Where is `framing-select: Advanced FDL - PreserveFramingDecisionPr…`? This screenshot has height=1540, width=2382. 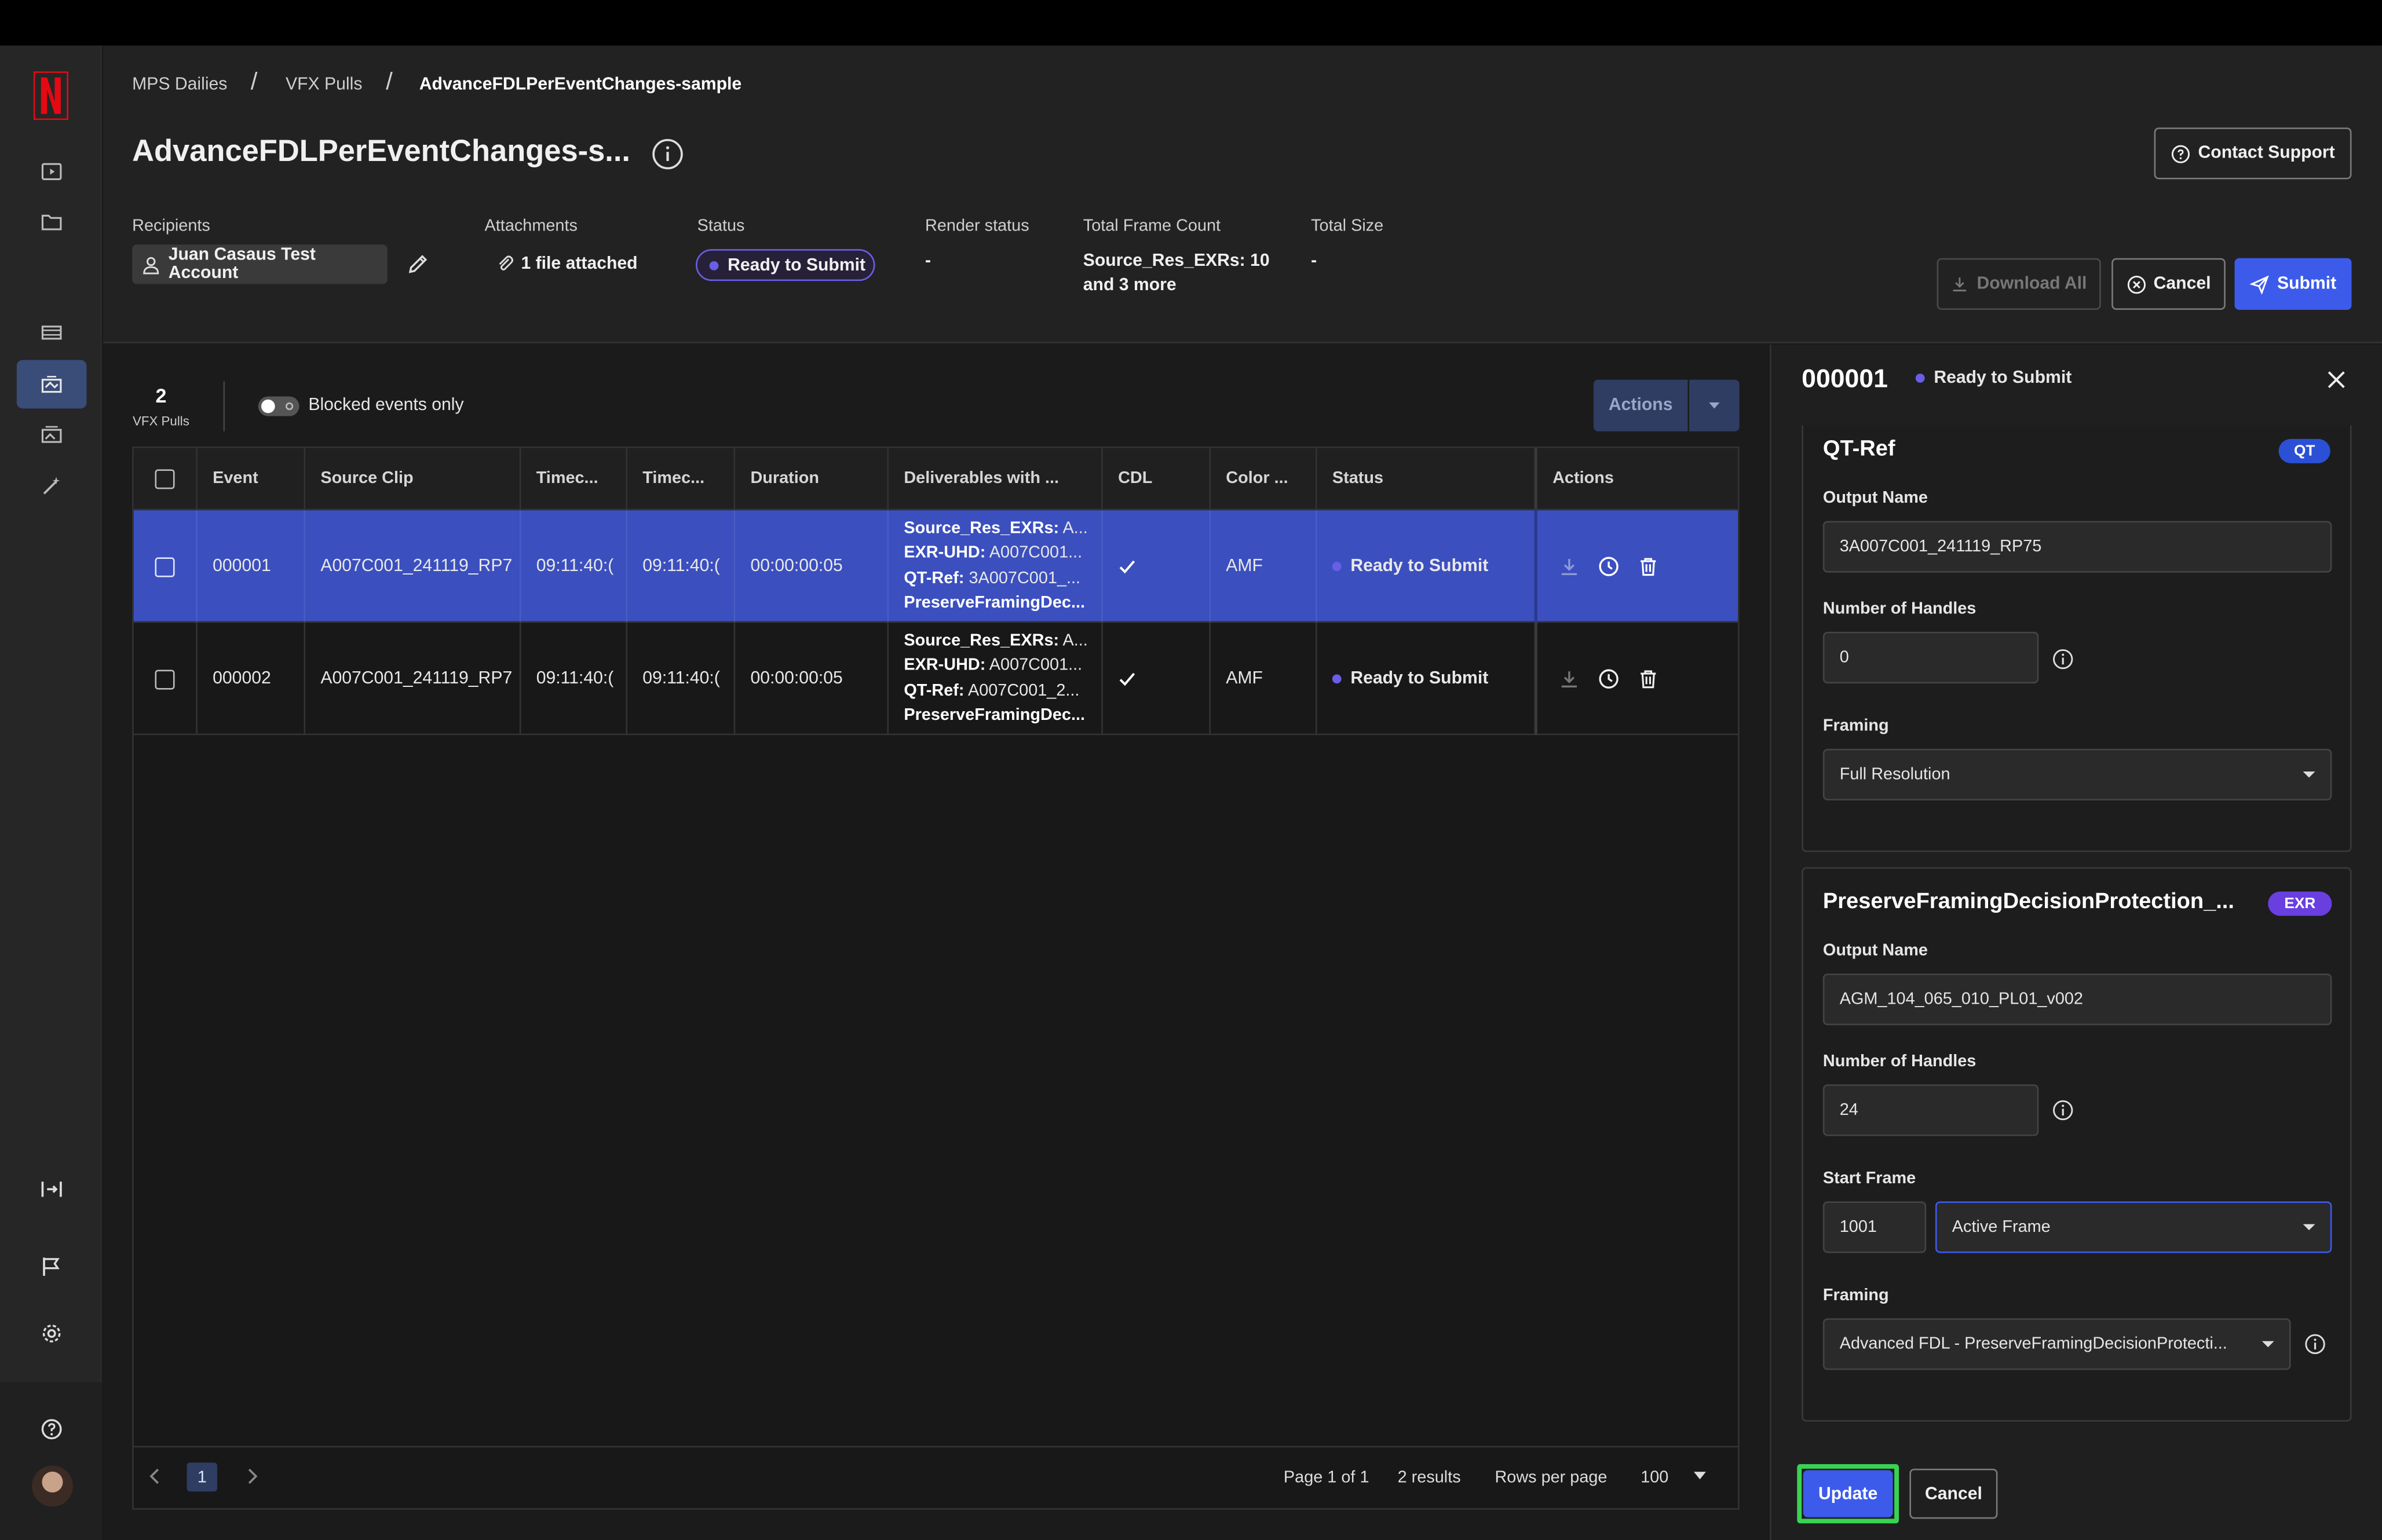
framing-select: Advanced FDL - PreserveFramingDecisionPr… is located at coordinates (2056, 1344).